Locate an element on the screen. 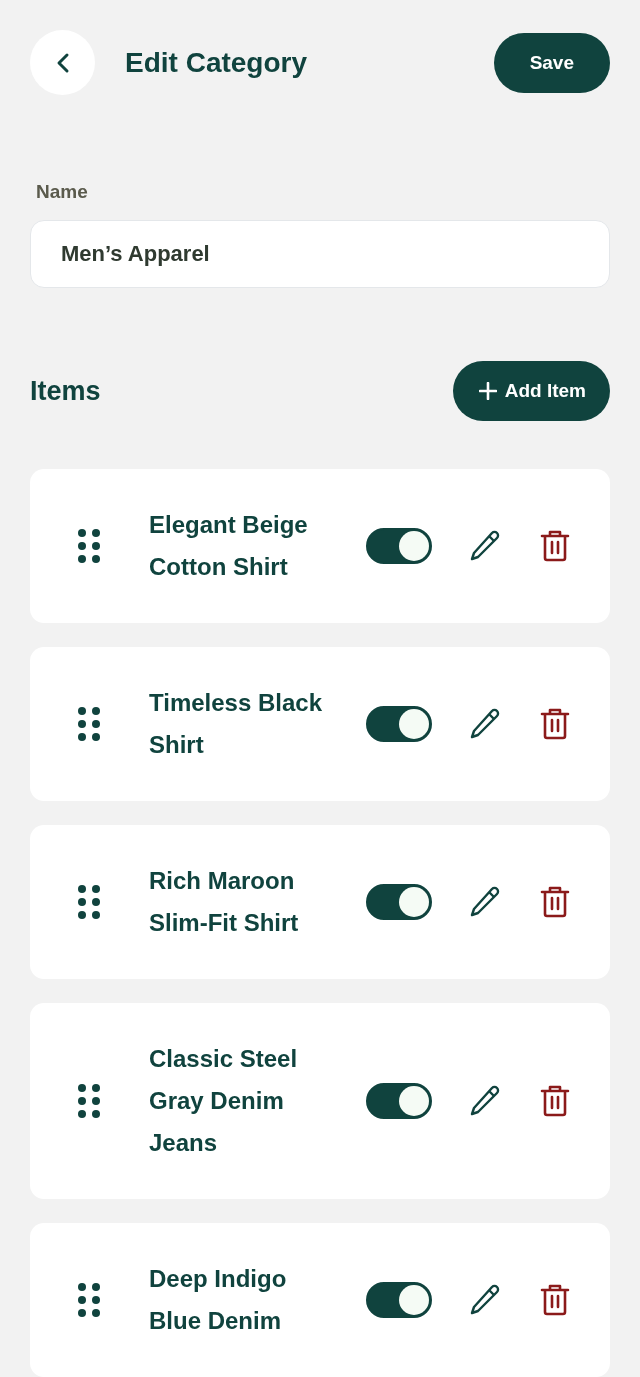 The width and height of the screenshot is (640, 1377). plus-icon is located at coordinates (487, 391).